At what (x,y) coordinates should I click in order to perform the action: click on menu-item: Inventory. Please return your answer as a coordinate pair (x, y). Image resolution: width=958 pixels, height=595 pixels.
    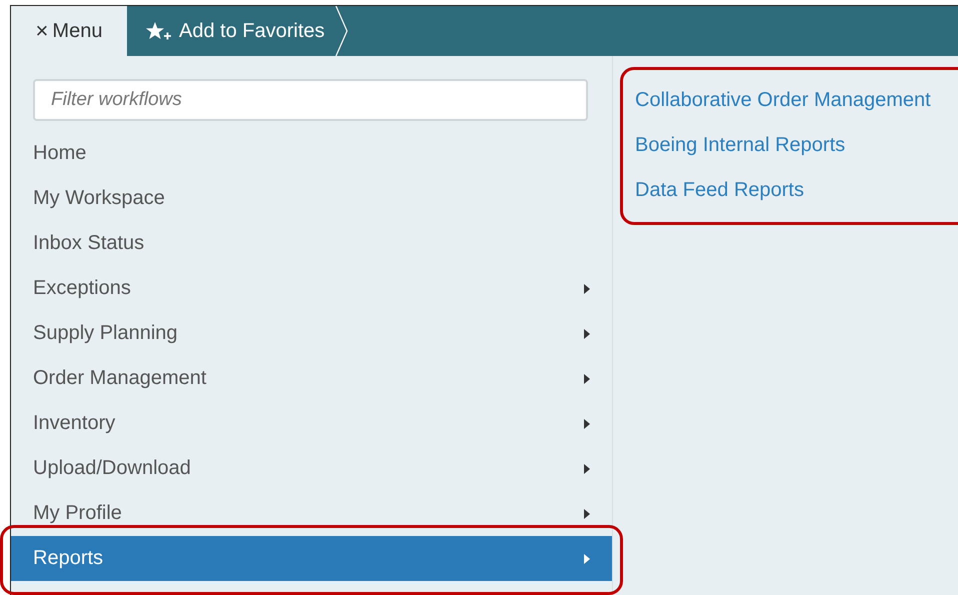
    Looking at the image, I should click on (311, 423).